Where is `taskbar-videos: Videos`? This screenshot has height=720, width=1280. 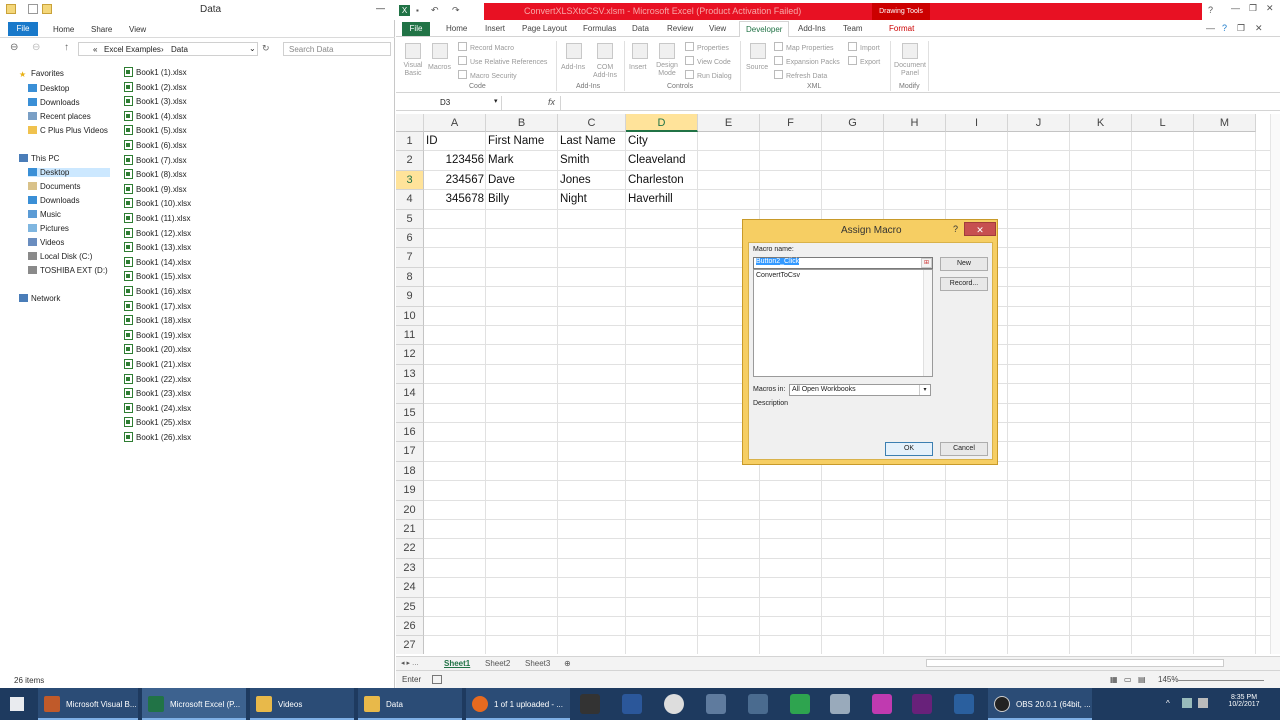 taskbar-videos: Videos is located at coordinates (302, 704).